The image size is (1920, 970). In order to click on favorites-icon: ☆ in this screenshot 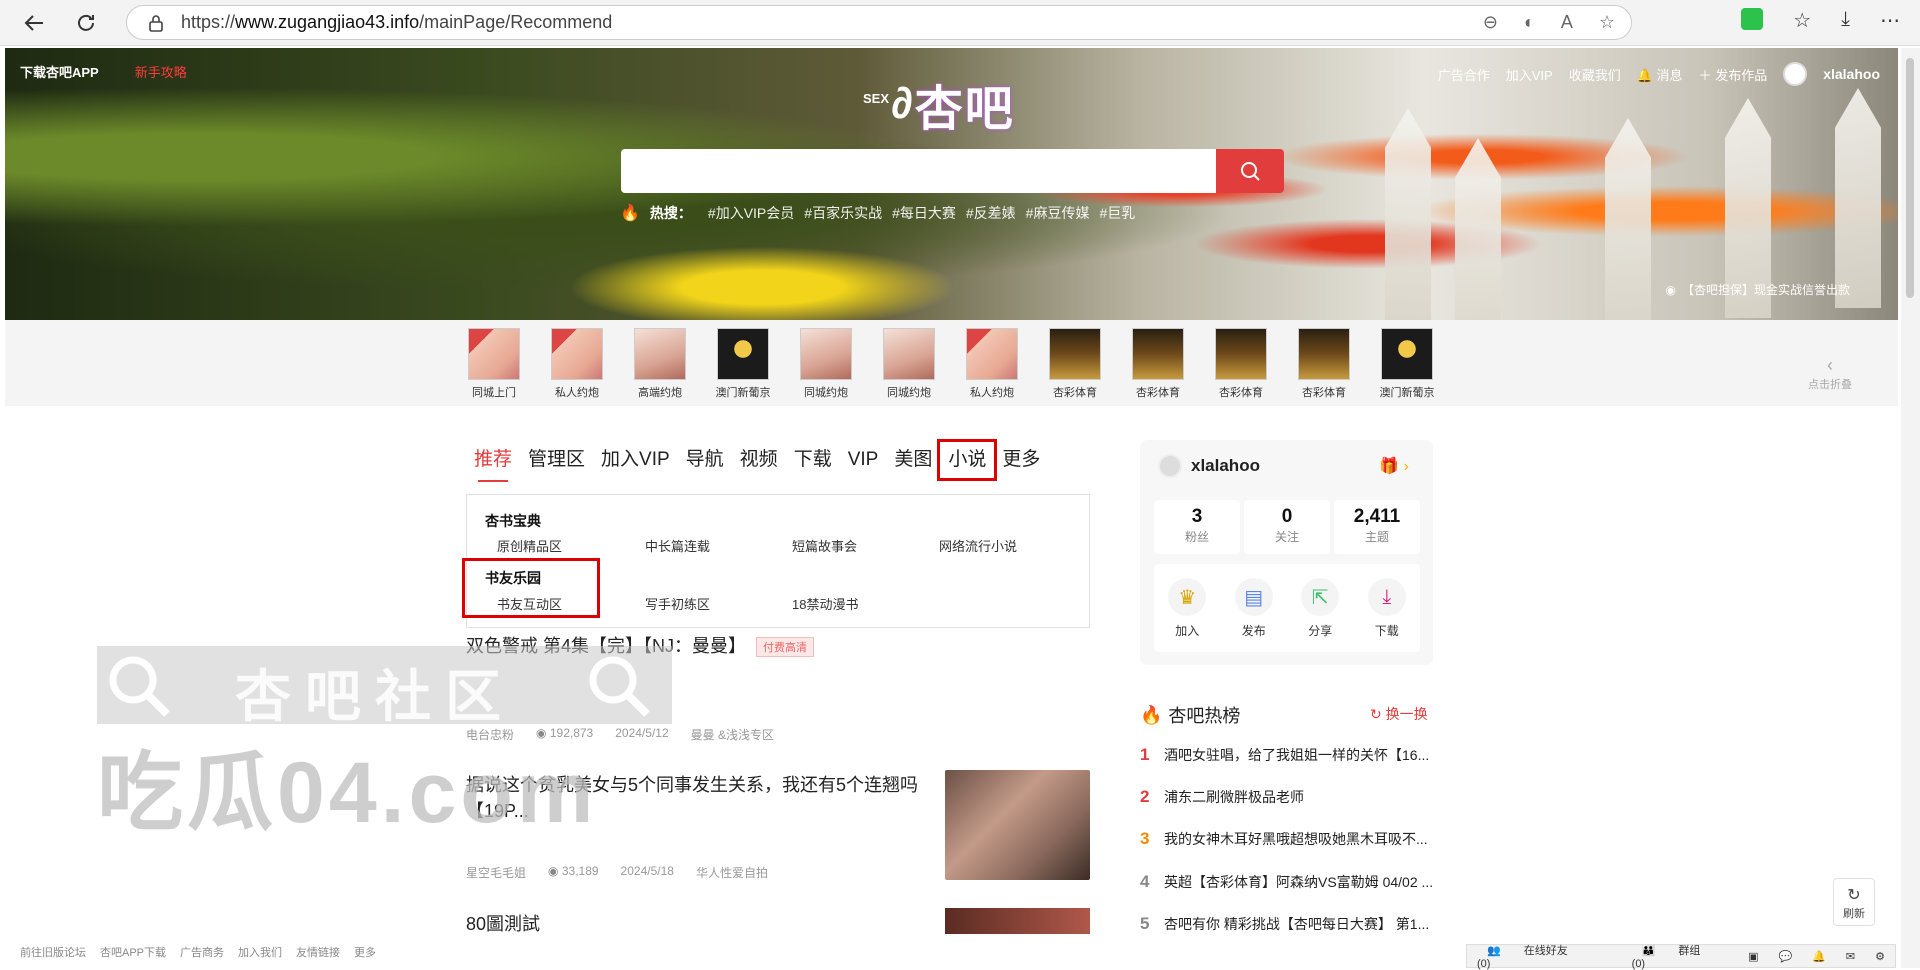, I will do `click(1802, 20)`.